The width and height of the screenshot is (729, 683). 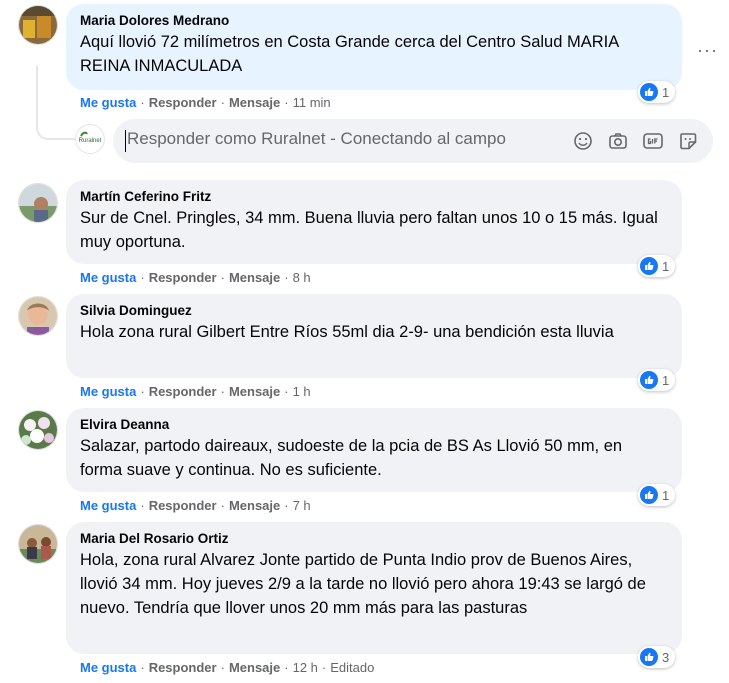 What do you see at coordinates (374, 425) in the screenshot?
I see `comment-author: Elvira Deanna` at bounding box center [374, 425].